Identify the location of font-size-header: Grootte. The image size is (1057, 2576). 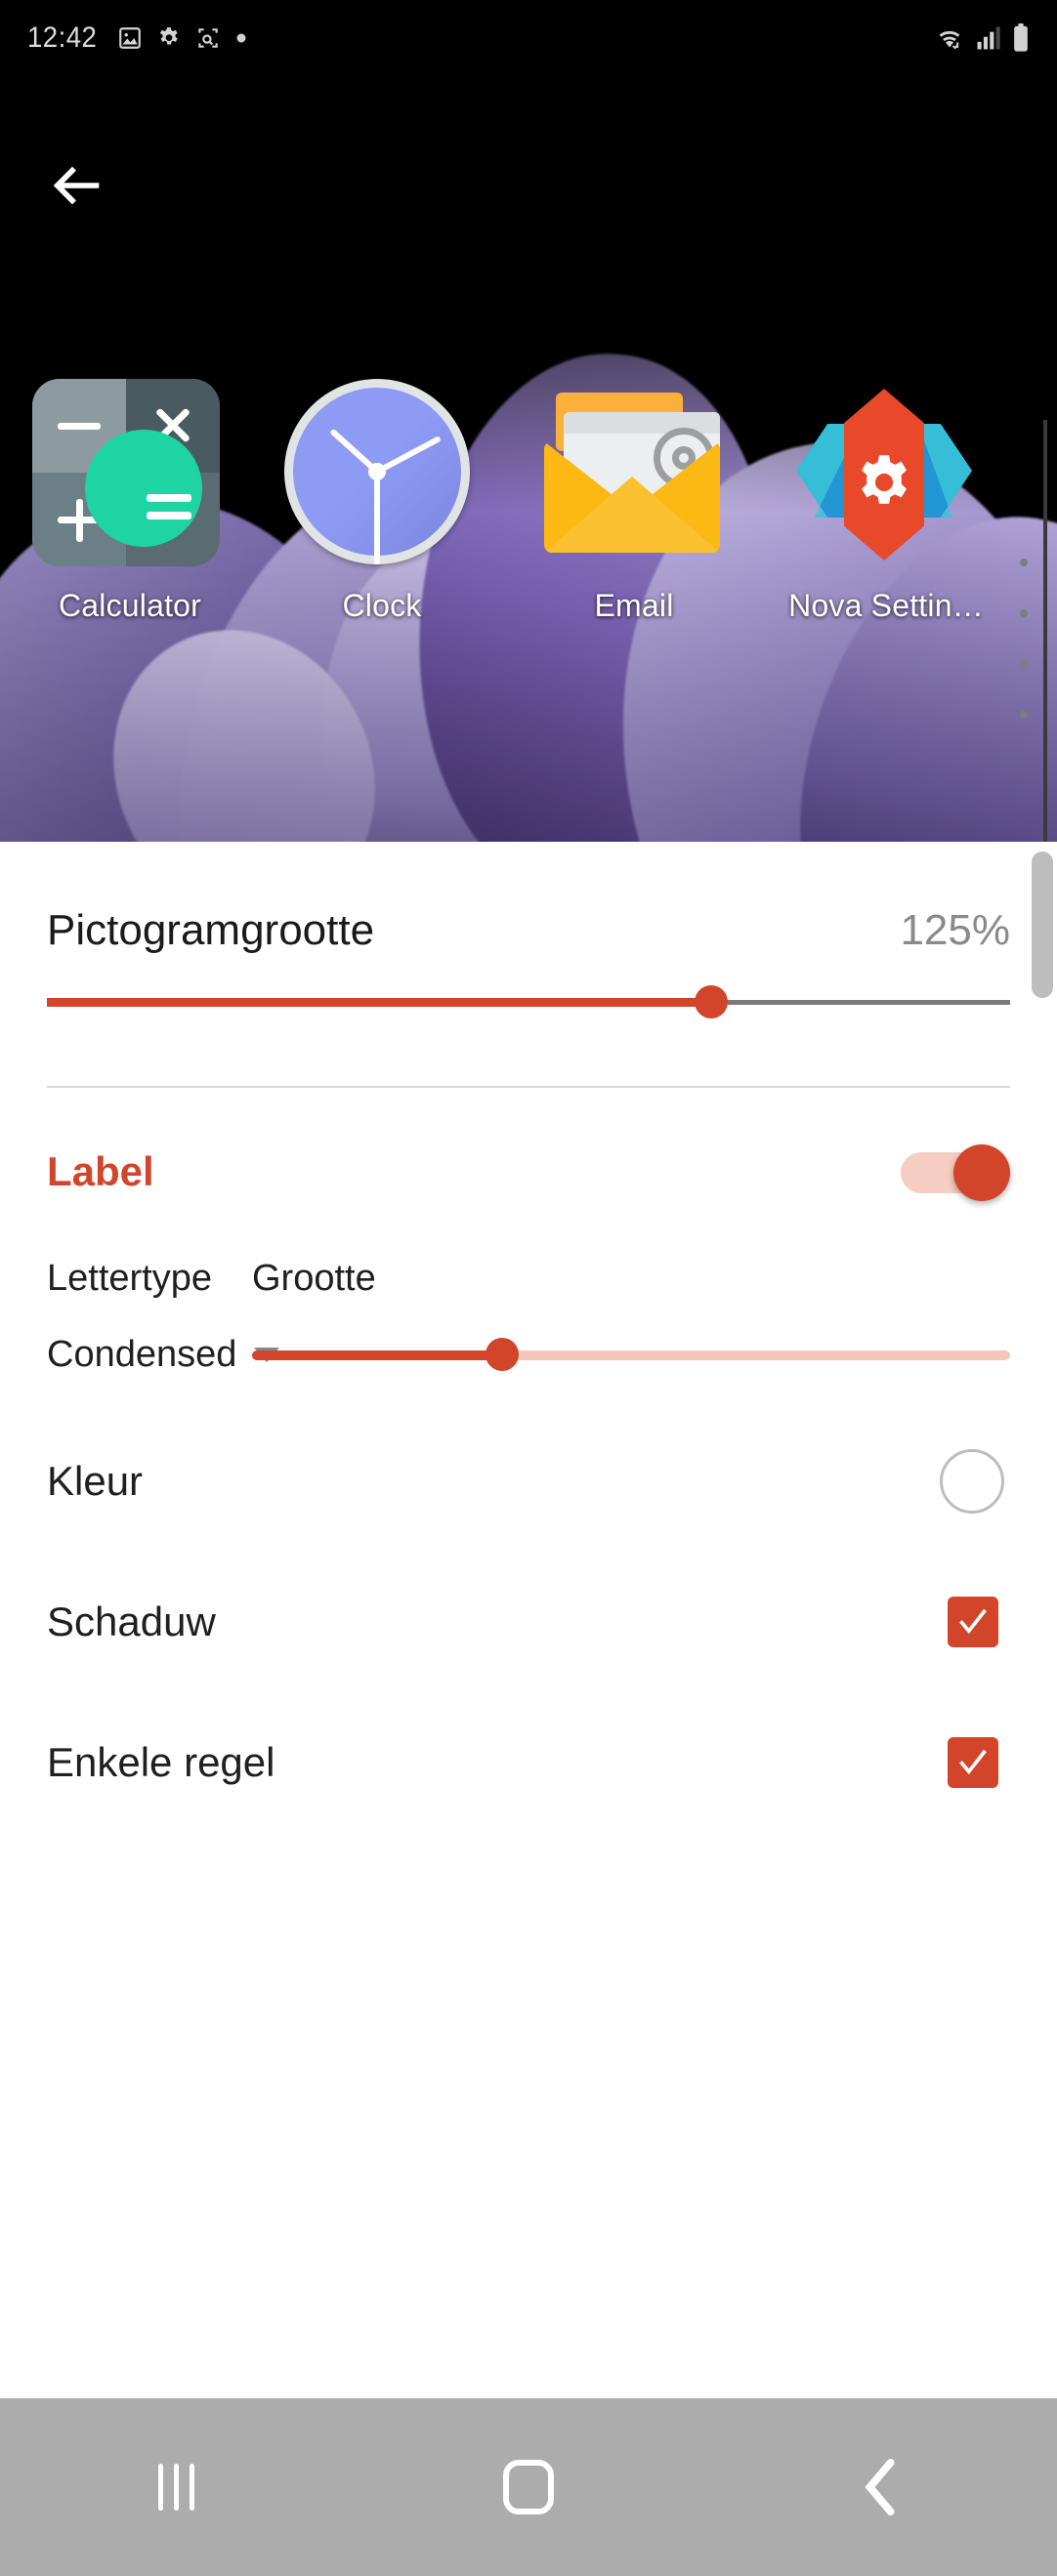
(314, 1278).